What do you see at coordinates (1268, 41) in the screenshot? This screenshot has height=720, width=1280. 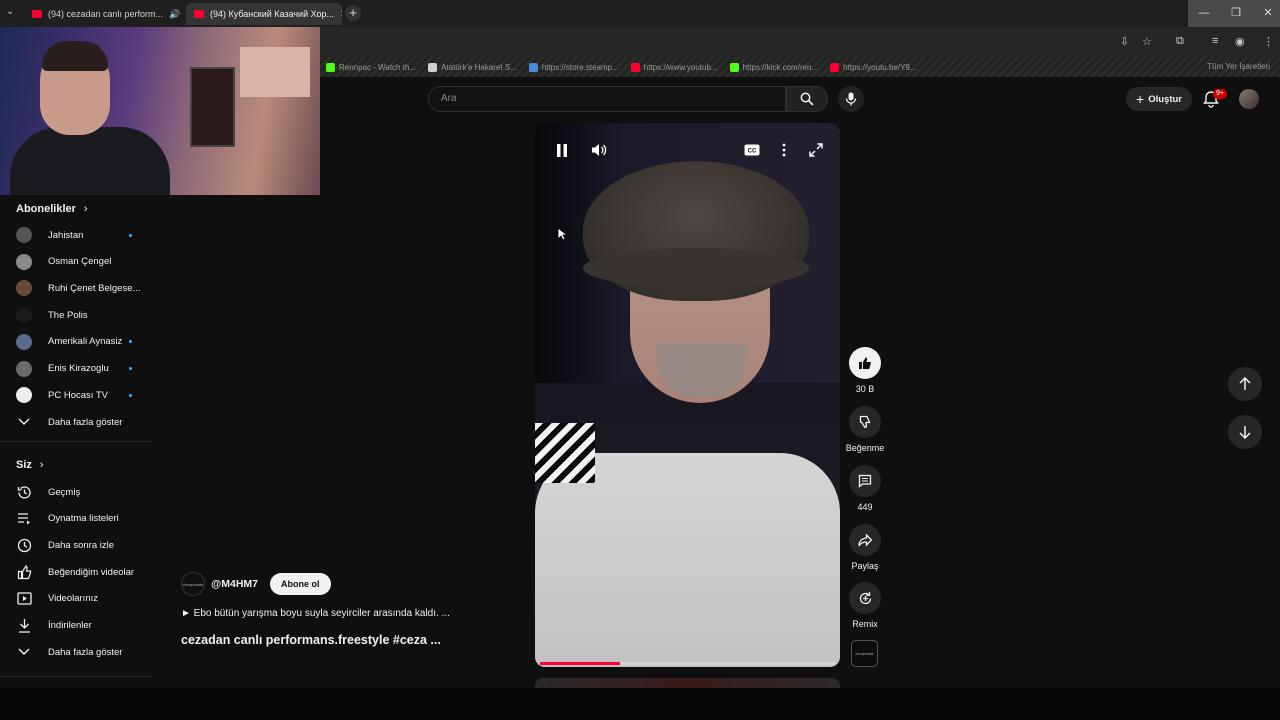 I see `browser-menu-icon: ⋮` at bounding box center [1268, 41].